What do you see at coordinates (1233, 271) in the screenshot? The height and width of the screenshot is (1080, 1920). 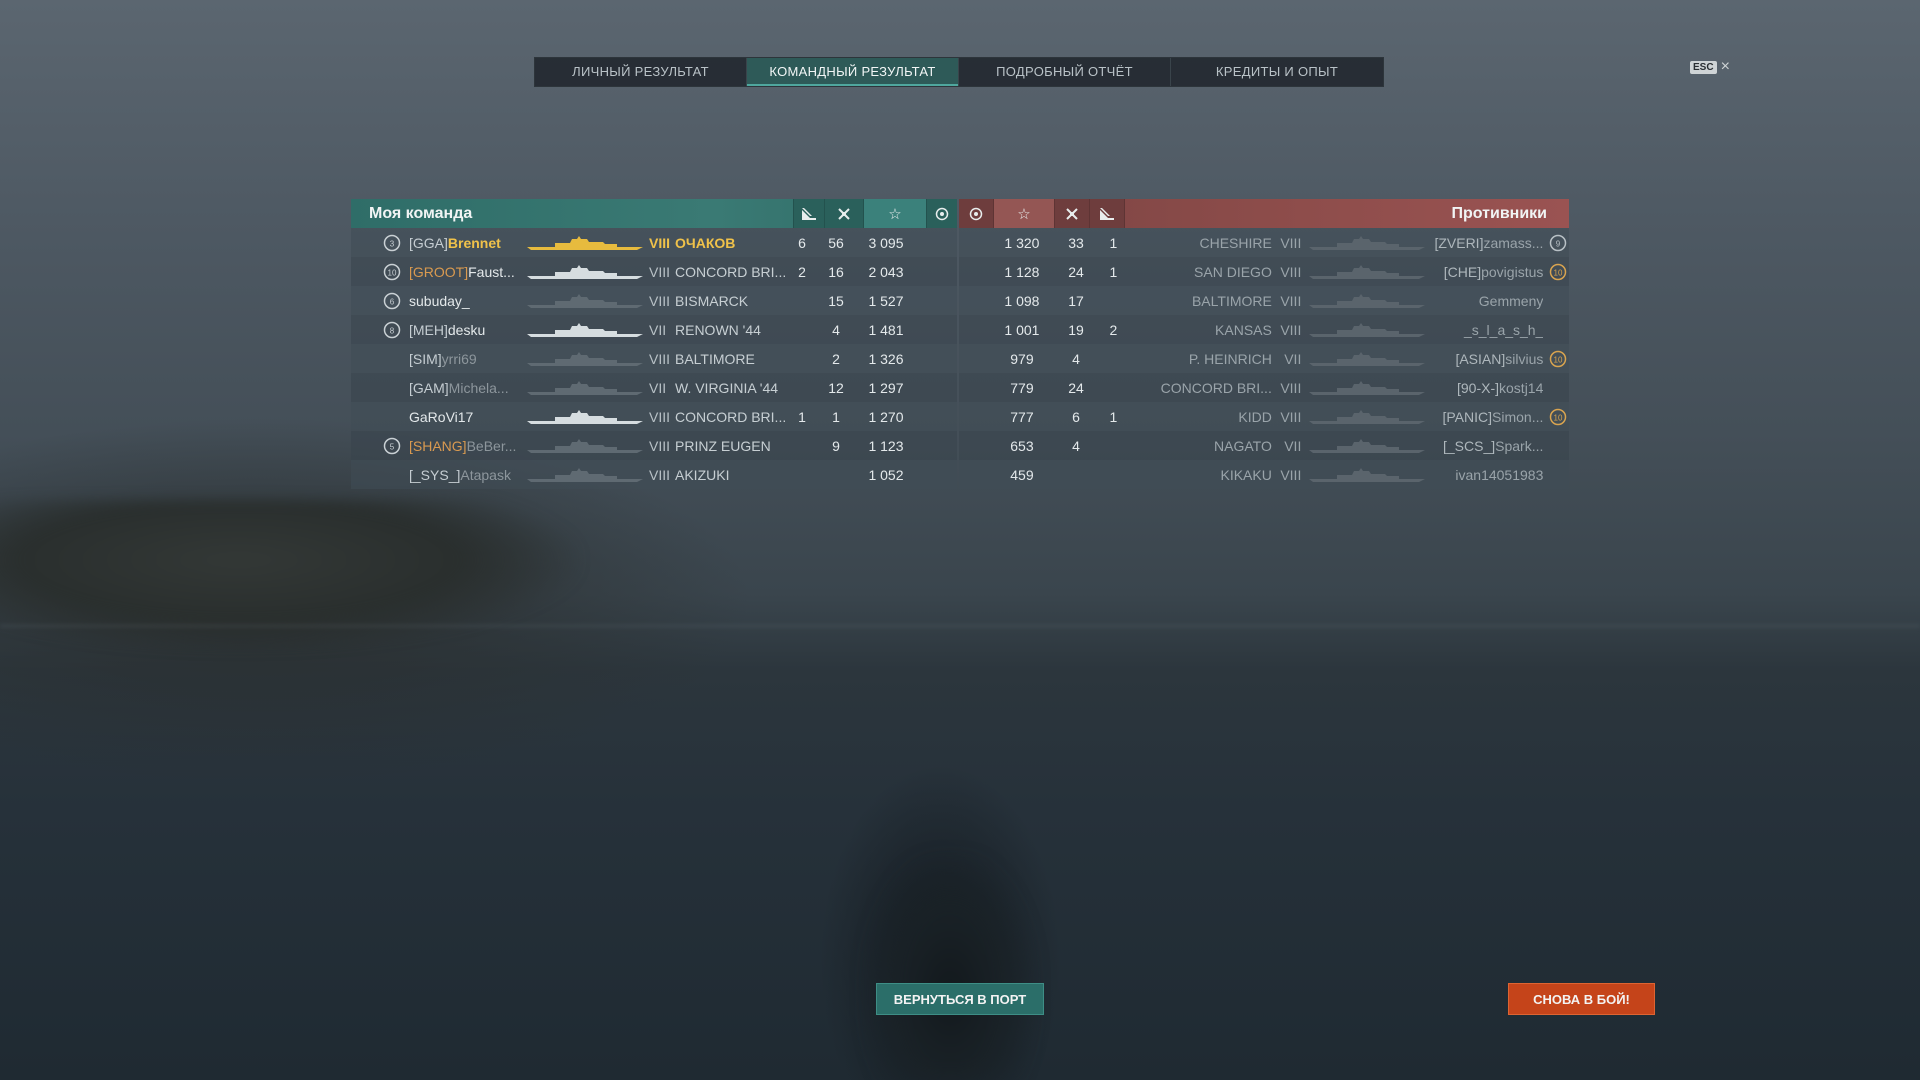 I see `ship-name: SAN DIEGO` at bounding box center [1233, 271].